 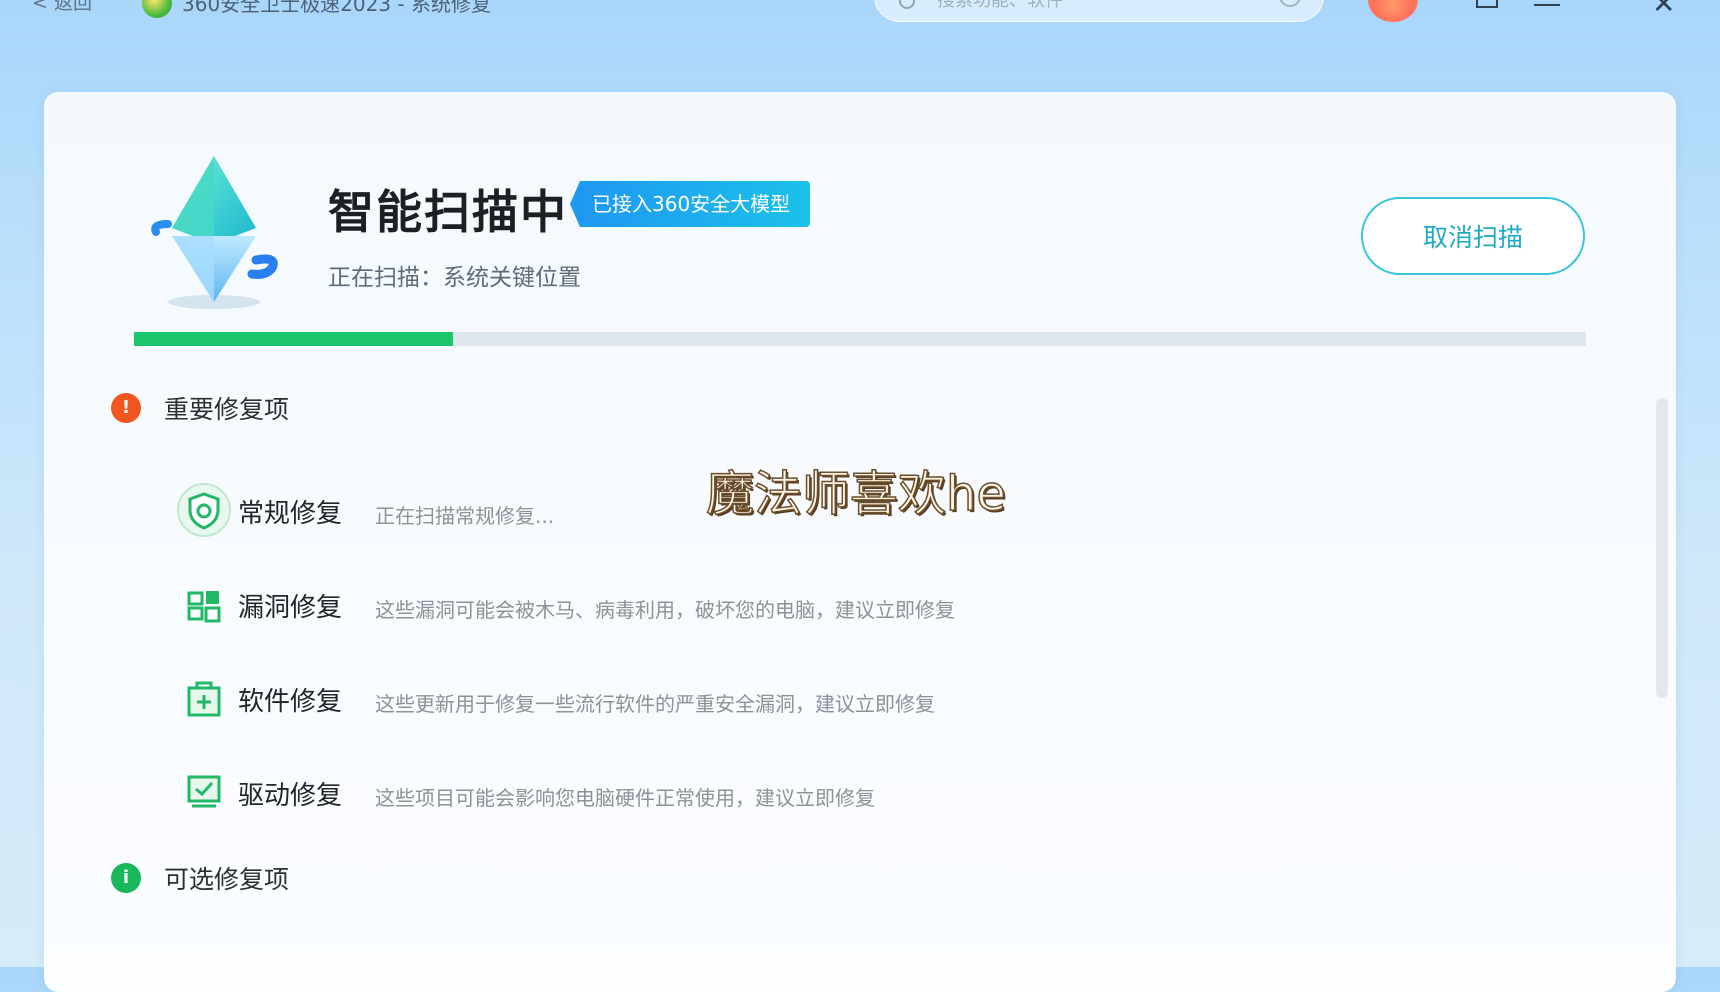 What do you see at coordinates (227, 879) in the screenshot?
I see `optional-section-title: 可选修复项` at bounding box center [227, 879].